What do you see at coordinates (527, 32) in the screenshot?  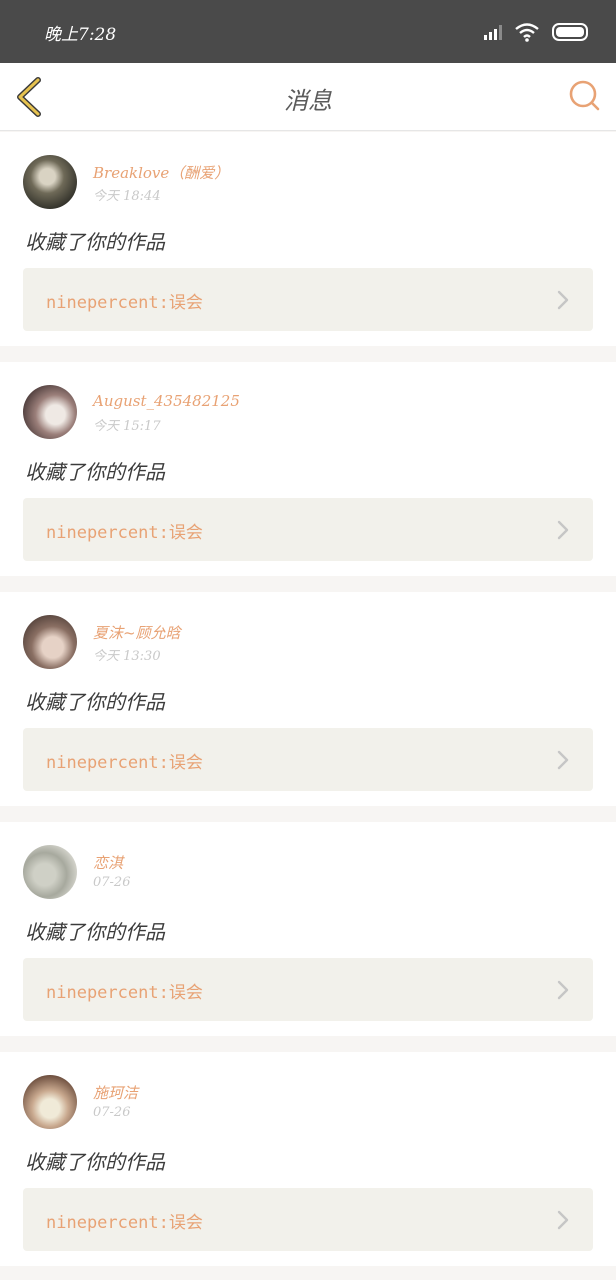 I see `wifi-icon` at bounding box center [527, 32].